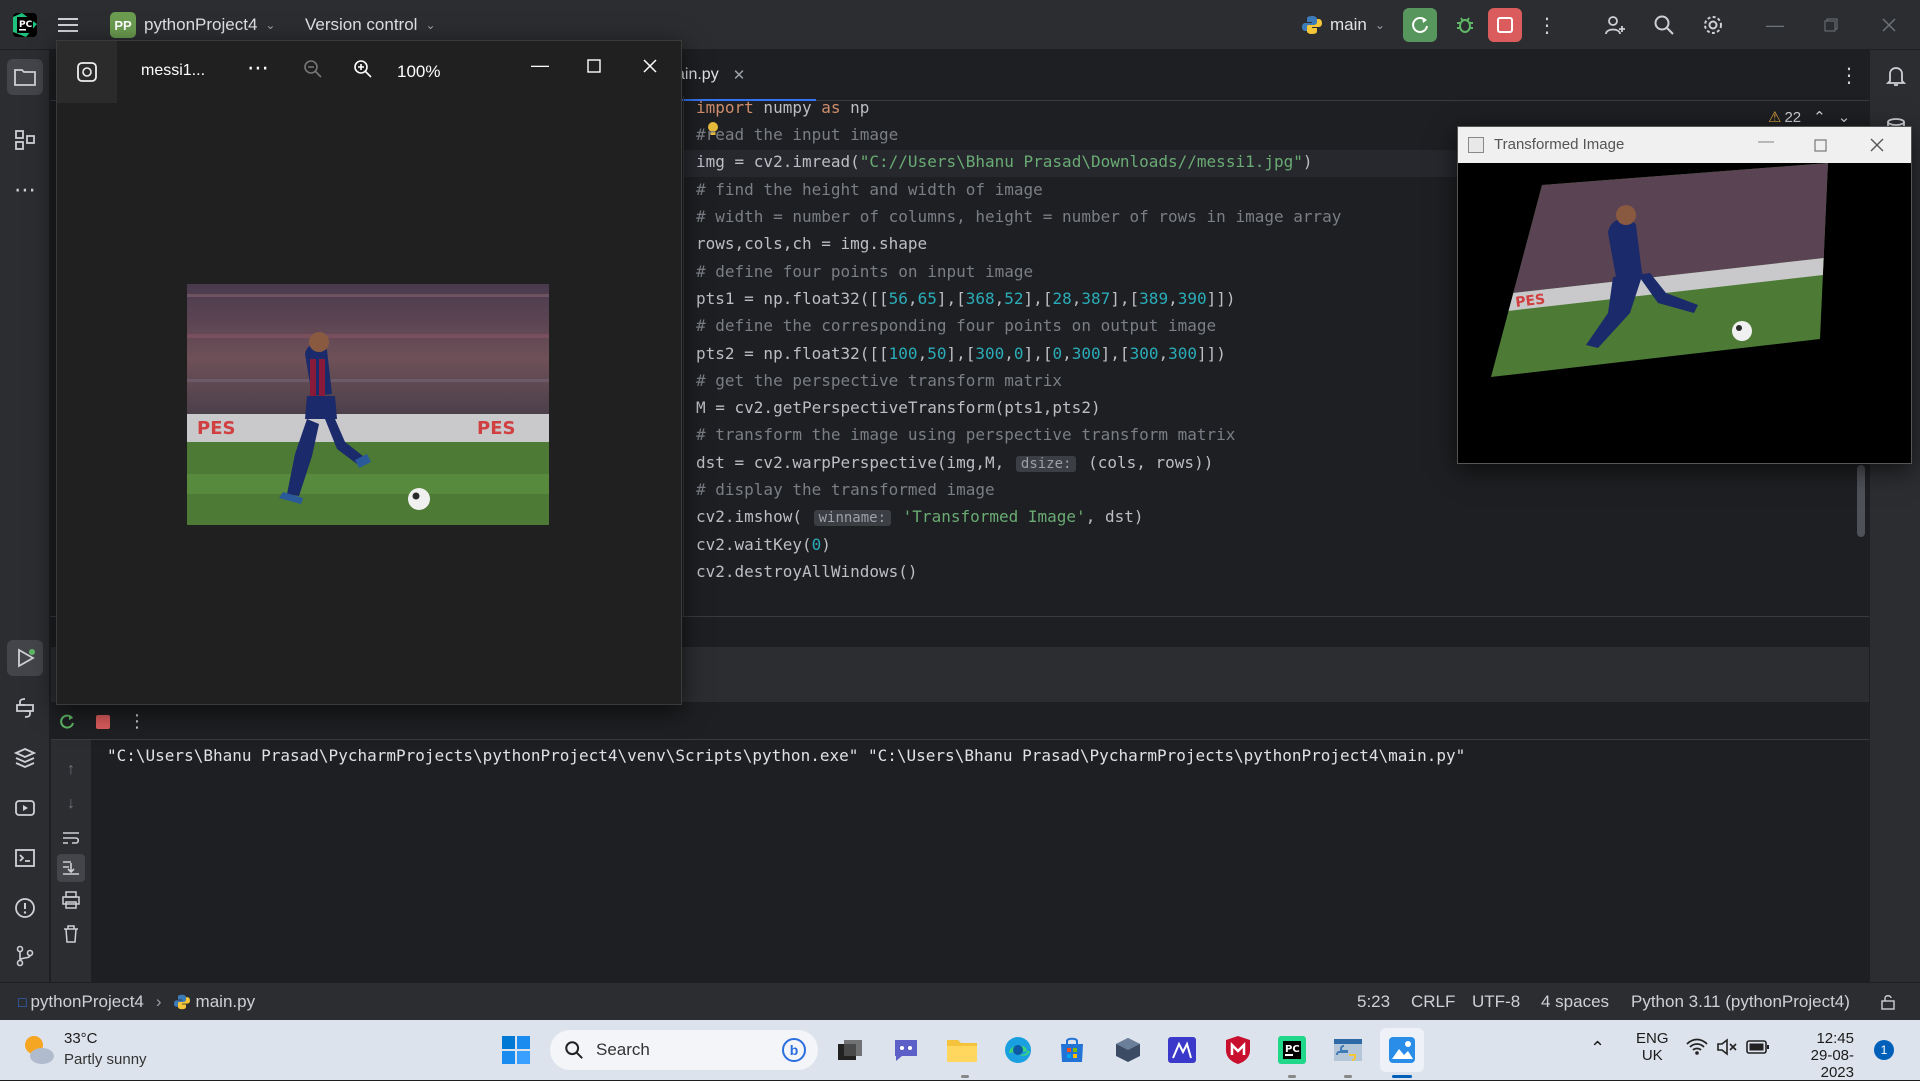  I want to click on microsoft-store-icon, so click(1072, 1050).